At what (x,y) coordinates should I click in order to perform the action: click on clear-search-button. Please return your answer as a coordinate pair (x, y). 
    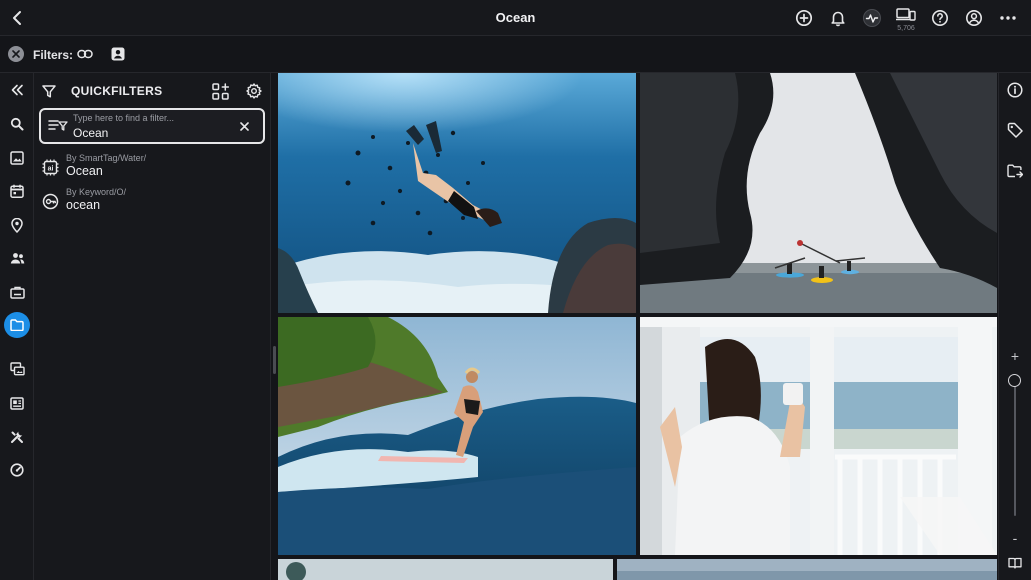
    Looking at the image, I should click on (244, 126).